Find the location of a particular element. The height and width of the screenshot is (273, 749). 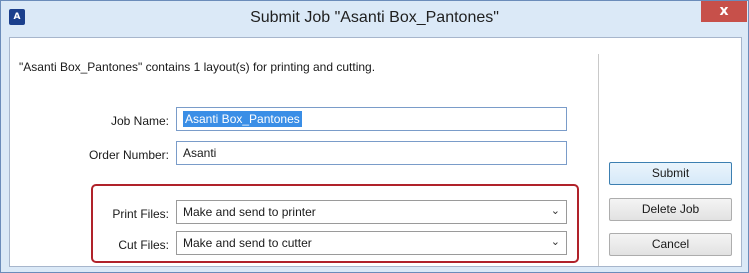

cut-files-value: Make and send to cutter is located at coordinates (247, 243).